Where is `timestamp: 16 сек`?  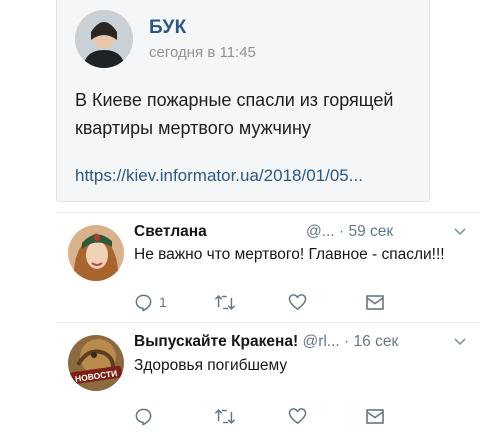
timestamp: 16 сек is located at coordinates (376, 341).